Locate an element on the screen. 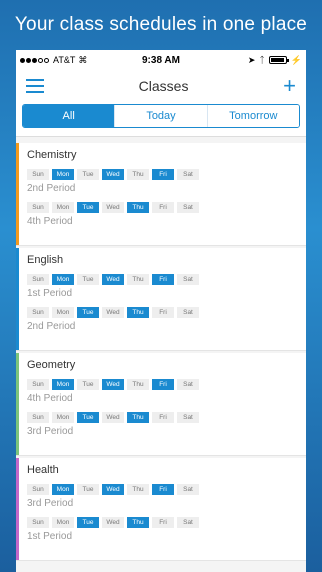 This screenshot has height=572, width=322. status-bar: AT&T ⌘ 9:38 AM ➤ ᛏ ⚡ is located at coordinates (161, 60).